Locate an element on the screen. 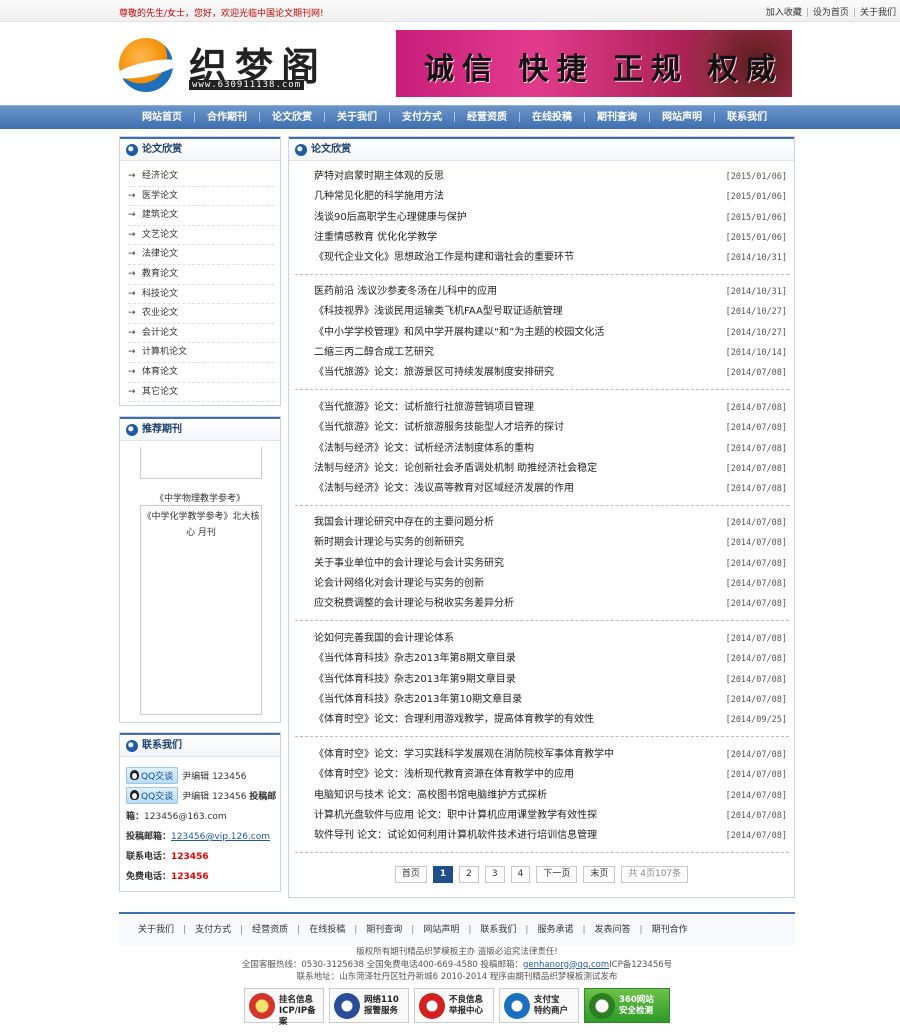 This screenshot has width=900, height=1035. nav-item: 期刊查询 is located at coordinates (614, 118).